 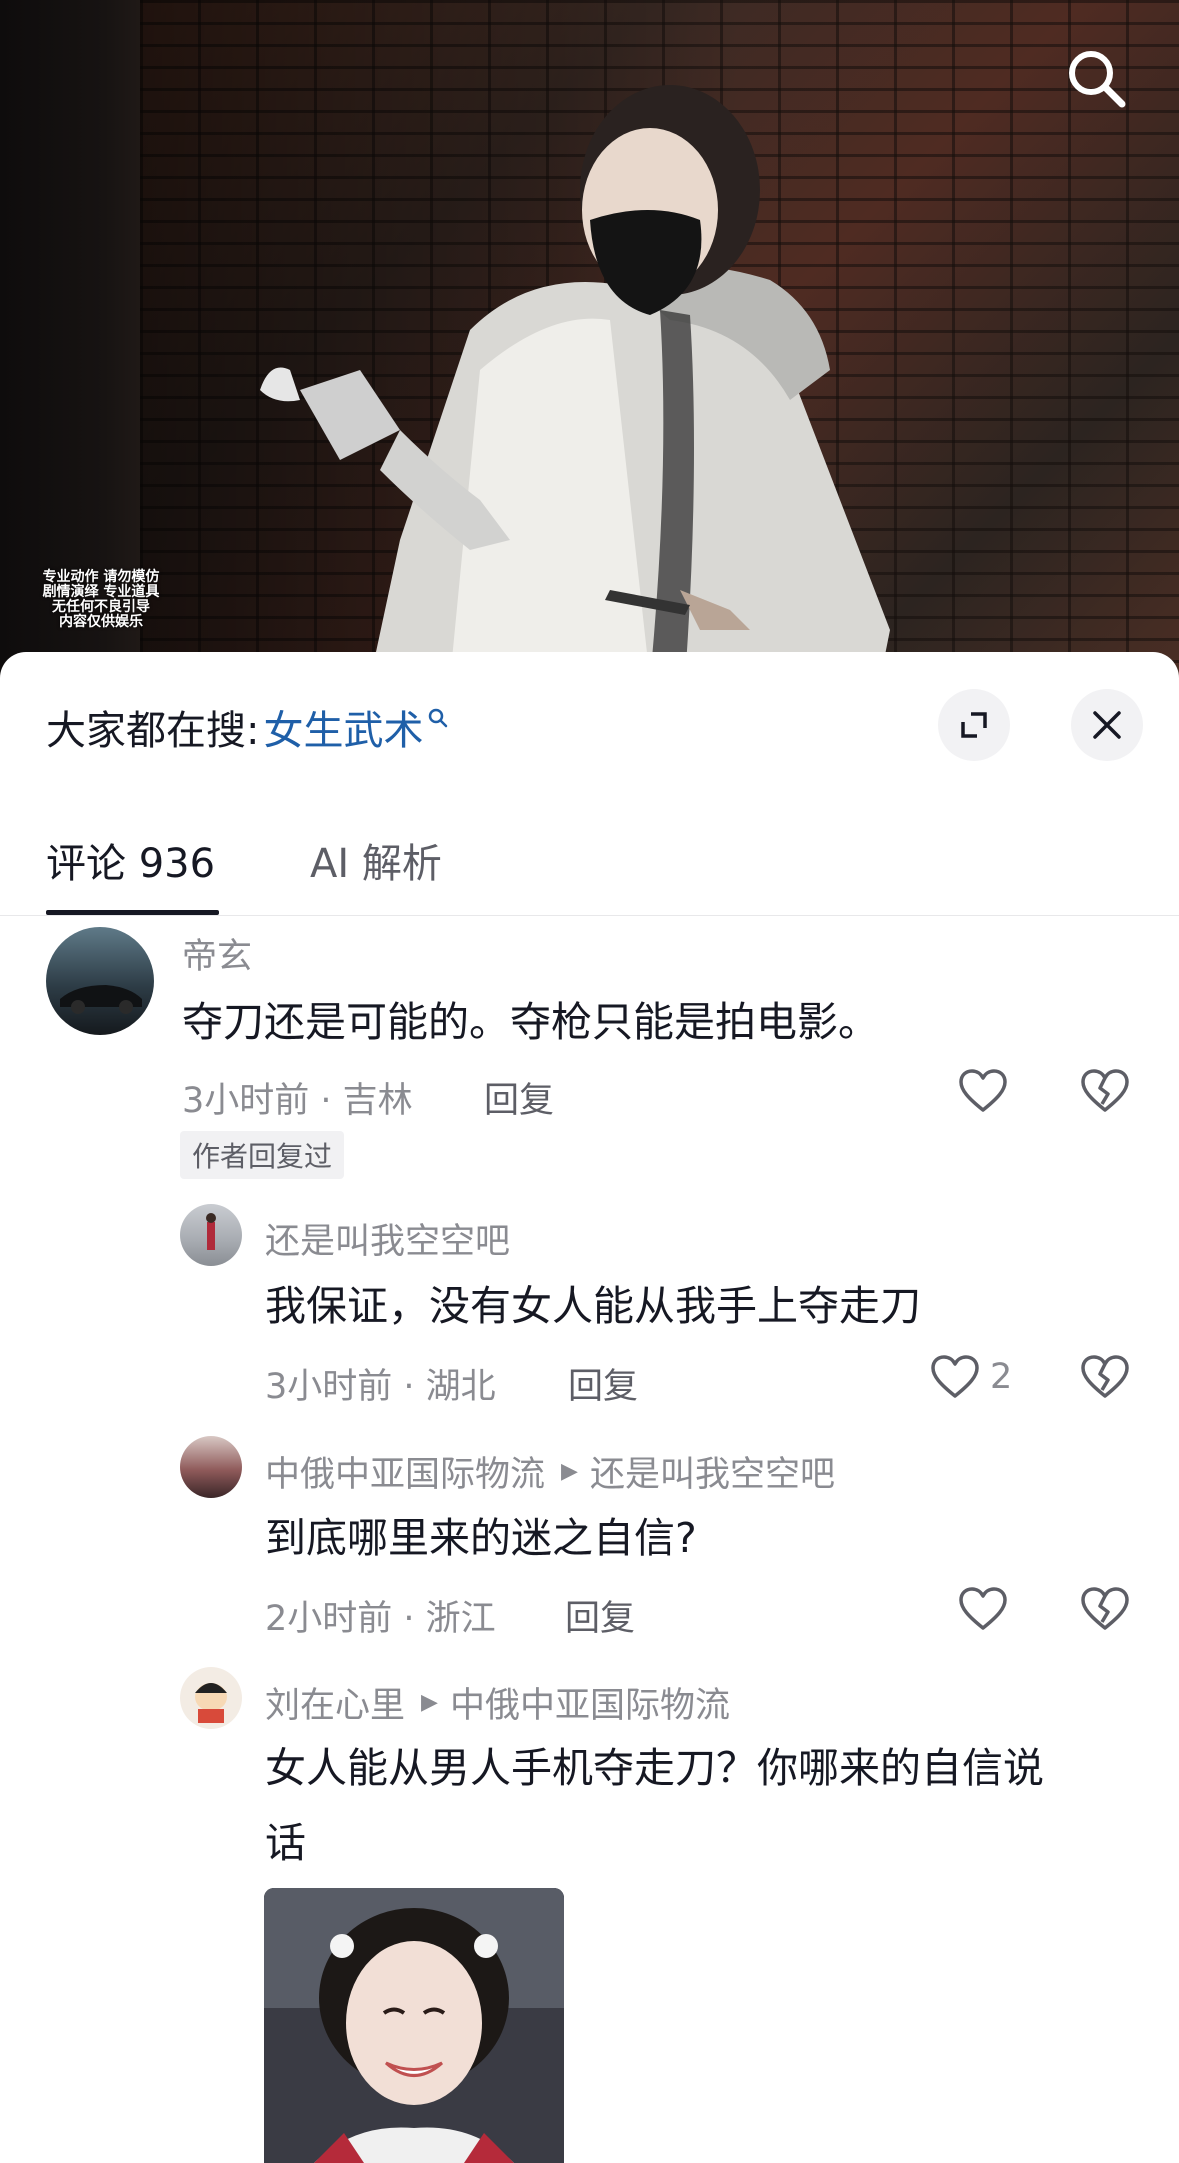 What do you see at coordinates (654, 1768) in the screenshot?
I see `comment-text-line: 女人能从男人手机夺走刀？你哪来的自信说` at bounding box center [654, 1768].